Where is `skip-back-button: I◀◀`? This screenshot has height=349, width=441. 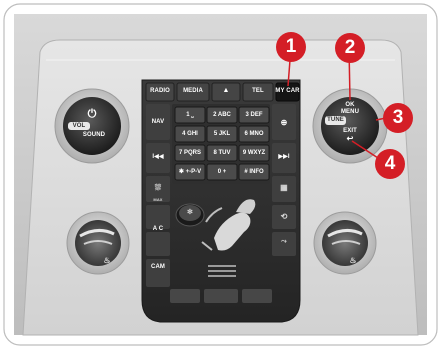 skip-back-button: I◀◀ is located at coordinates (158, 157).